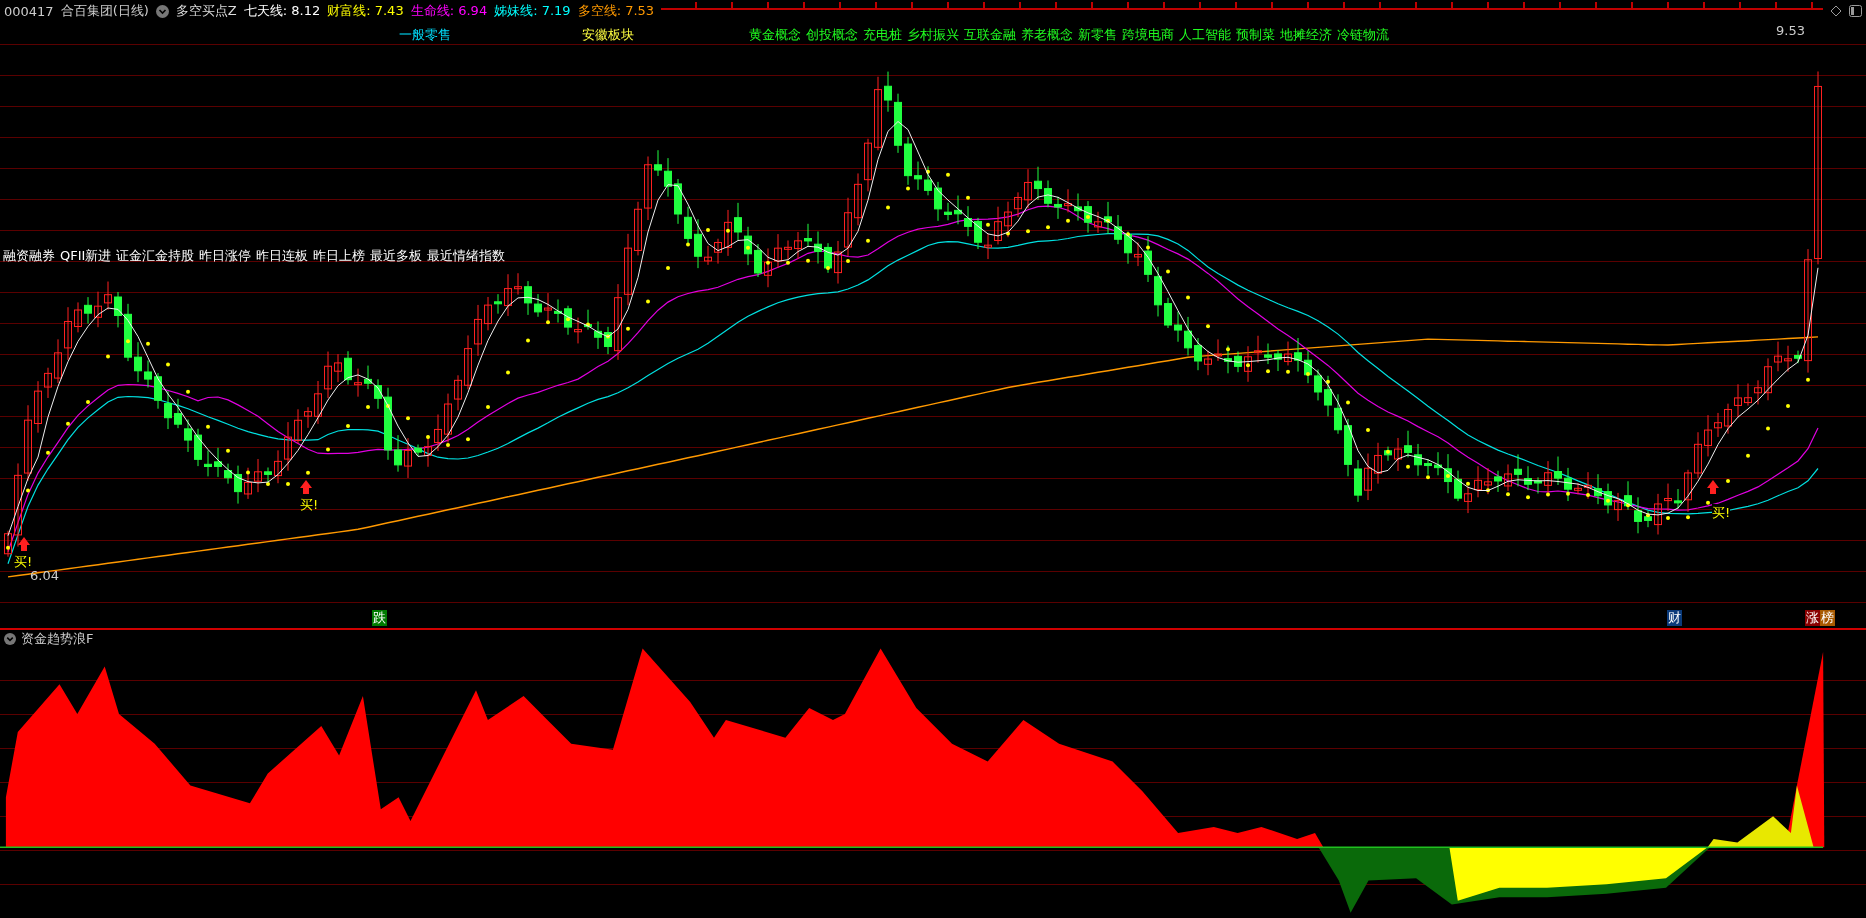  Describe the element at coordinates (29, 256) in the screenshot. I see `feature-tag: 融资融券` at that location.